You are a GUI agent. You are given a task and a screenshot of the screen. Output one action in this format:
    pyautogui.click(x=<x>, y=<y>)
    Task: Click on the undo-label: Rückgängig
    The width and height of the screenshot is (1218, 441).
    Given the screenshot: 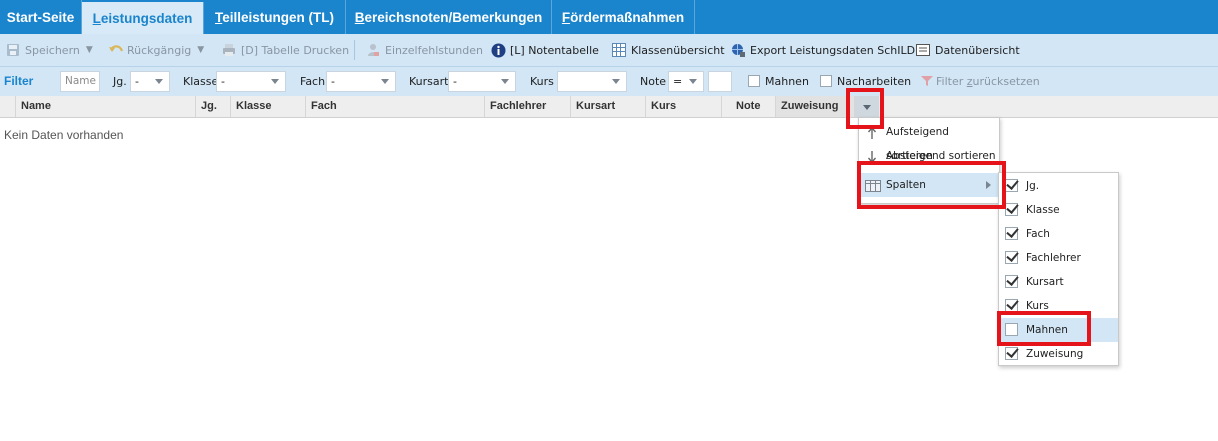 What is the action you would take?
    pyautogui.click(x=159, y=50)
    